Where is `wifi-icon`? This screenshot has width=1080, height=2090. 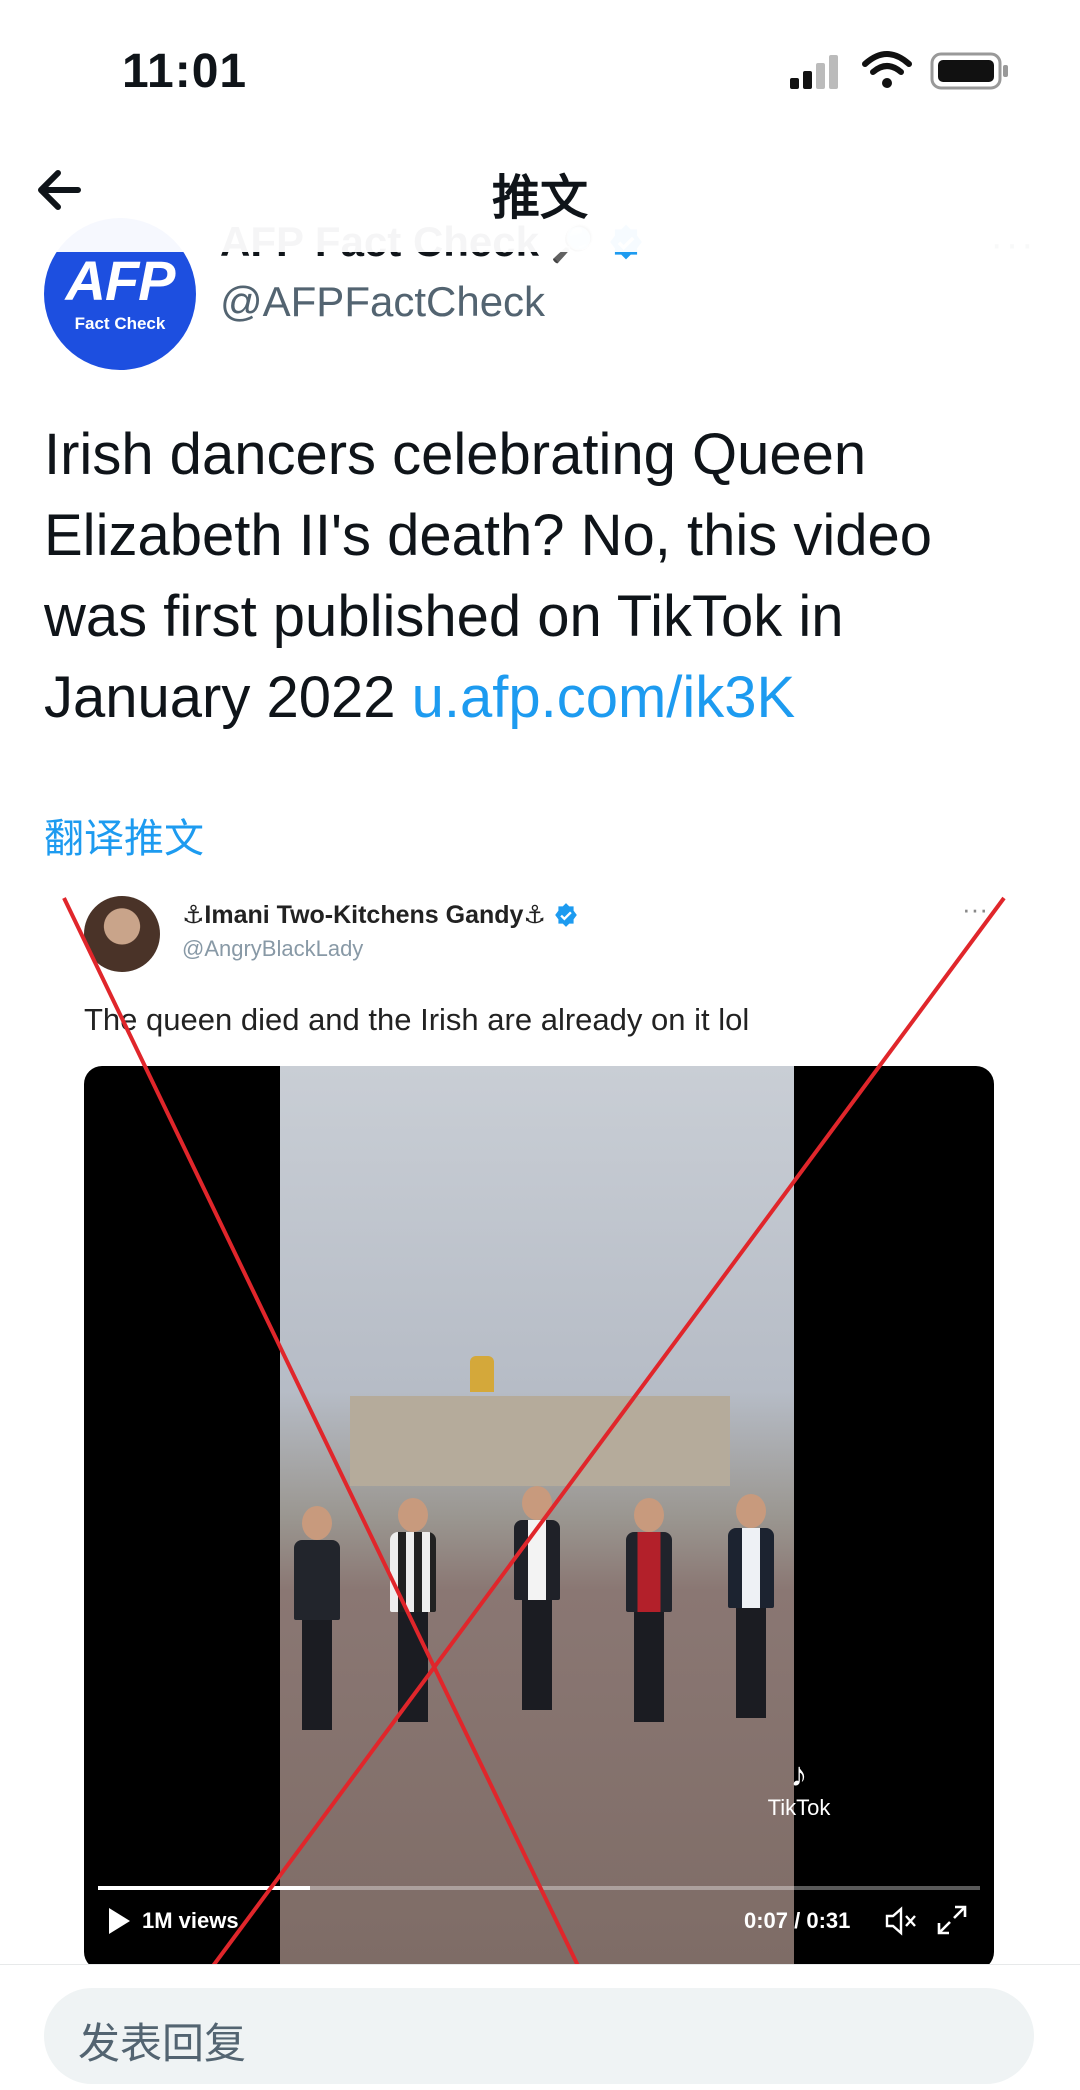
wifi-icon is located at coordinates (887, 69).